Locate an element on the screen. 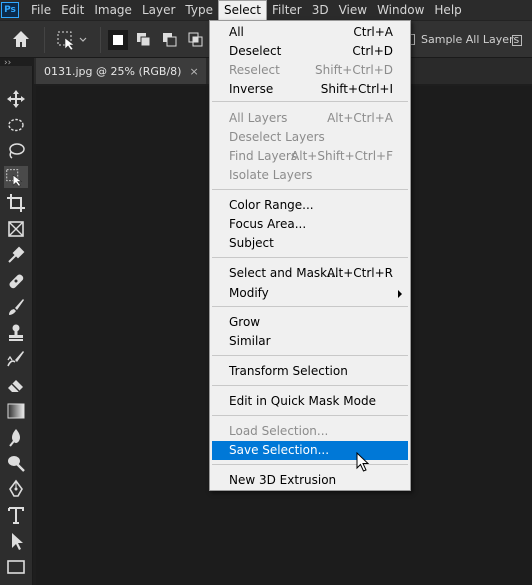 This screenshot has height=585, width=532. crop-icon is located at coordinates (16, 203).